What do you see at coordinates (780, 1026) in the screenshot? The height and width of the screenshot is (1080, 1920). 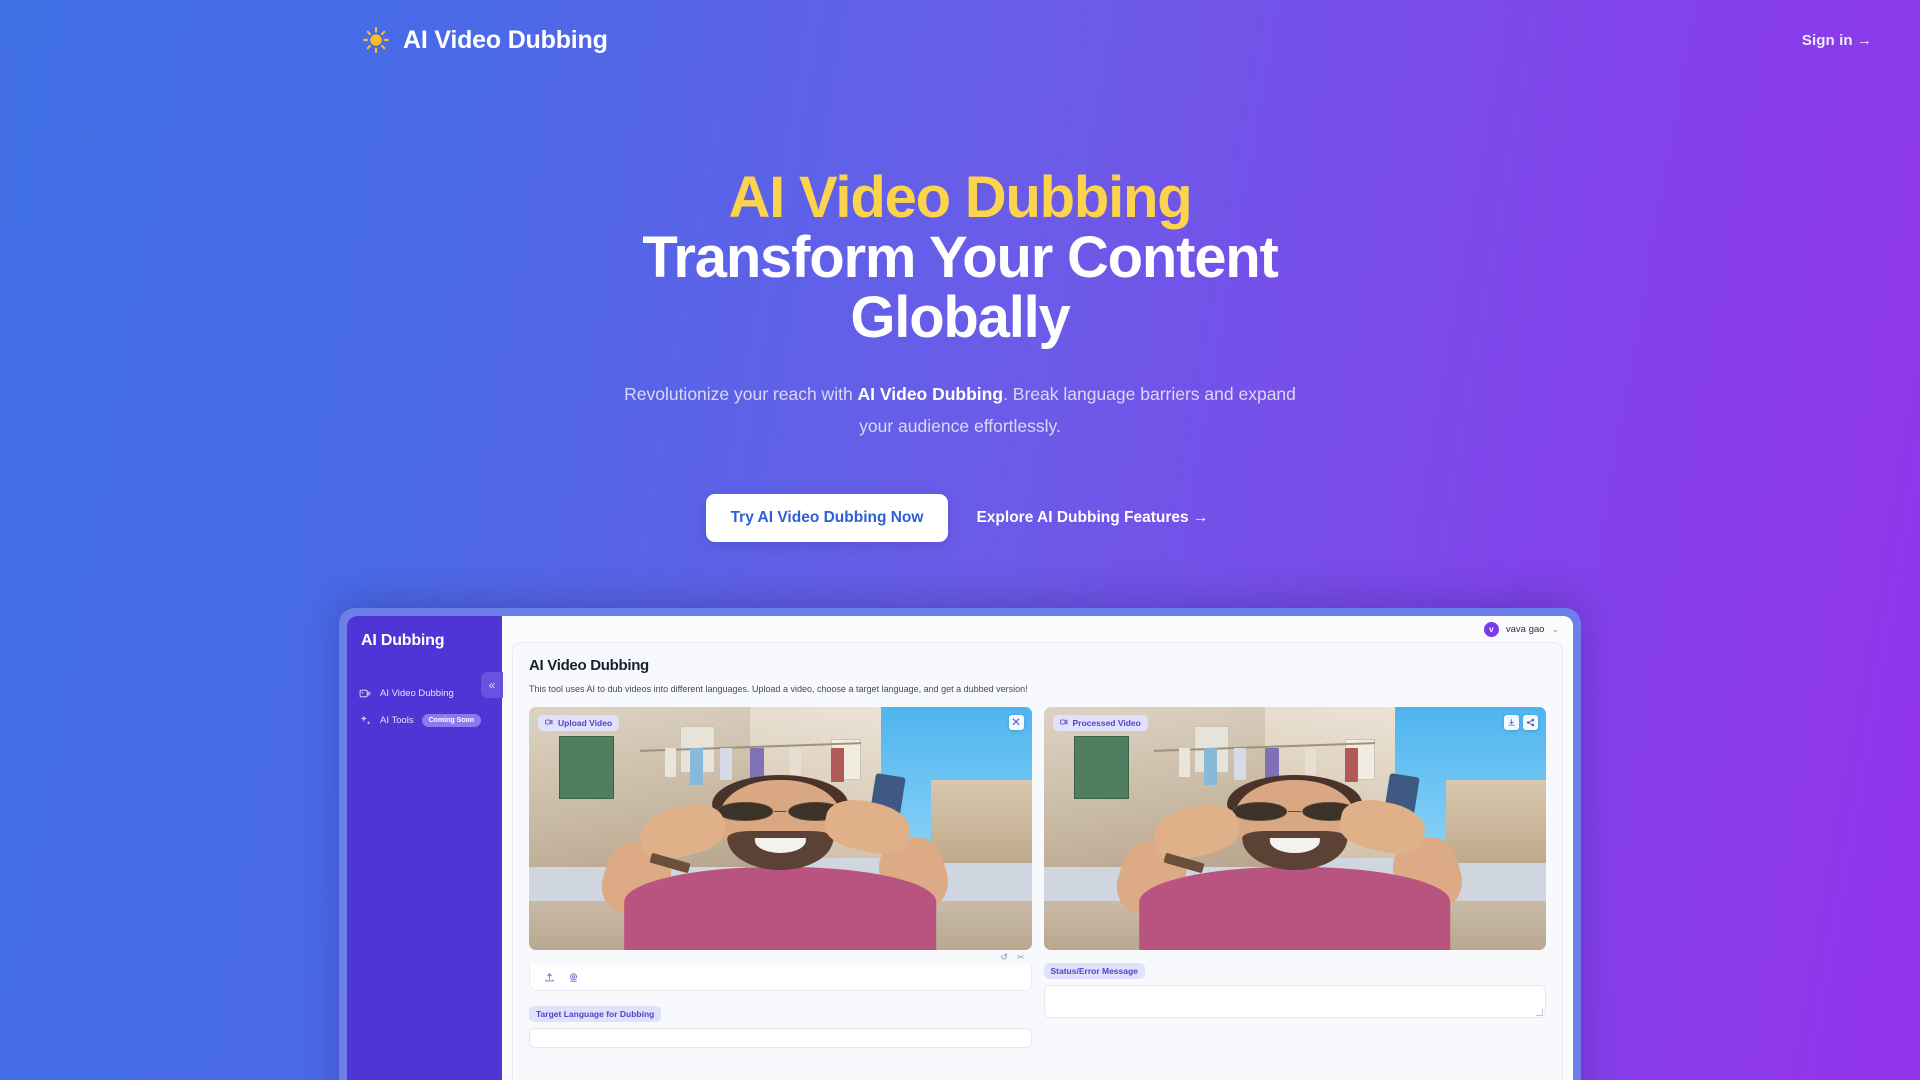 I see `target-language-field: Target Language for Dubbing` at bounding box center [780, 1026].